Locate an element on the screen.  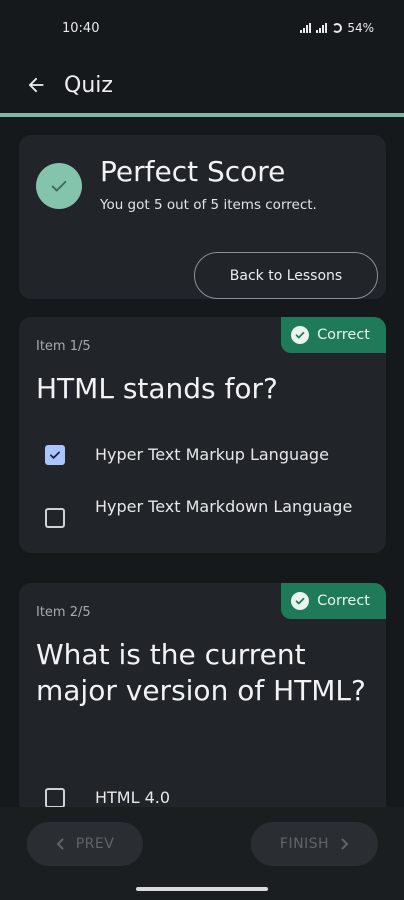
status-indicators: 54% is located at coordinates (337, 28).